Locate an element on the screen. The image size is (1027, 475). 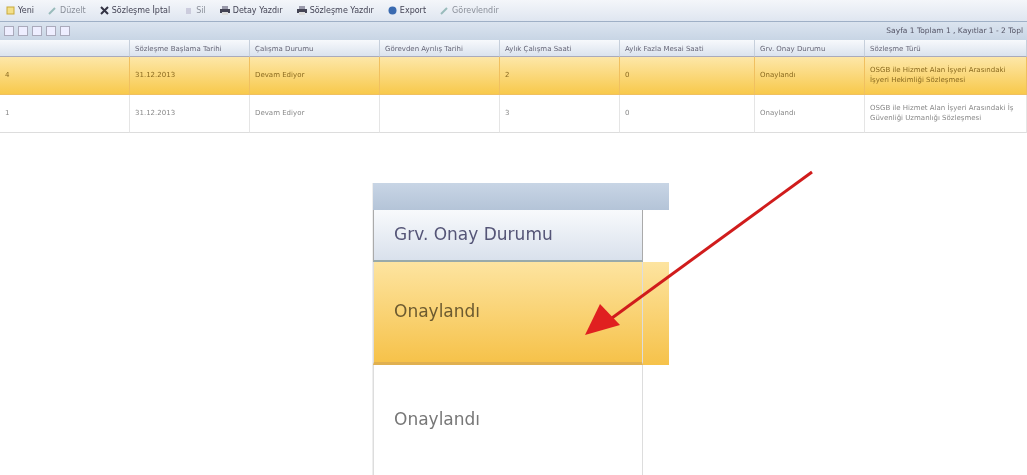
new-icon is located at coordinates (10, 10).